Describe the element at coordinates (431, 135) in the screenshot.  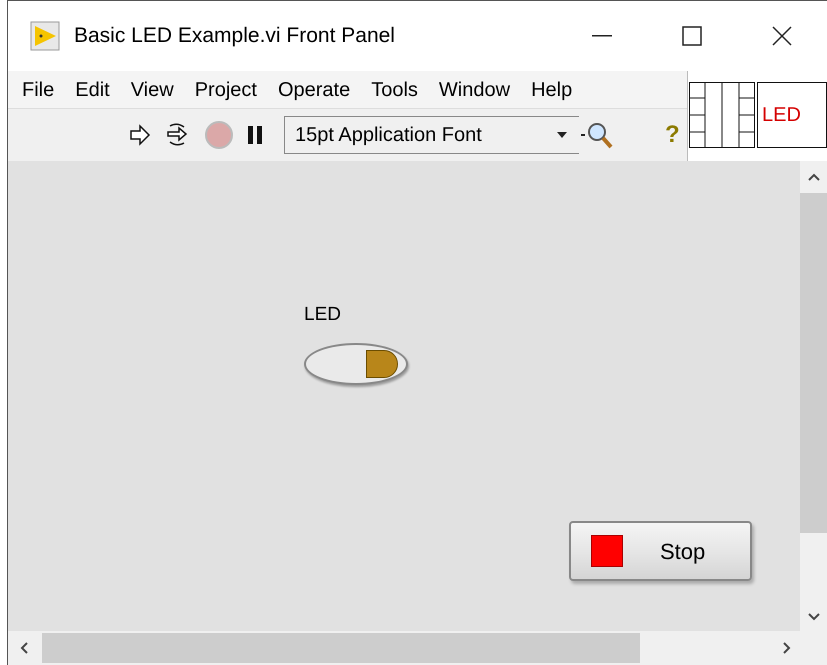
I see `font-dropdown: 15pt Application Font` at that location.